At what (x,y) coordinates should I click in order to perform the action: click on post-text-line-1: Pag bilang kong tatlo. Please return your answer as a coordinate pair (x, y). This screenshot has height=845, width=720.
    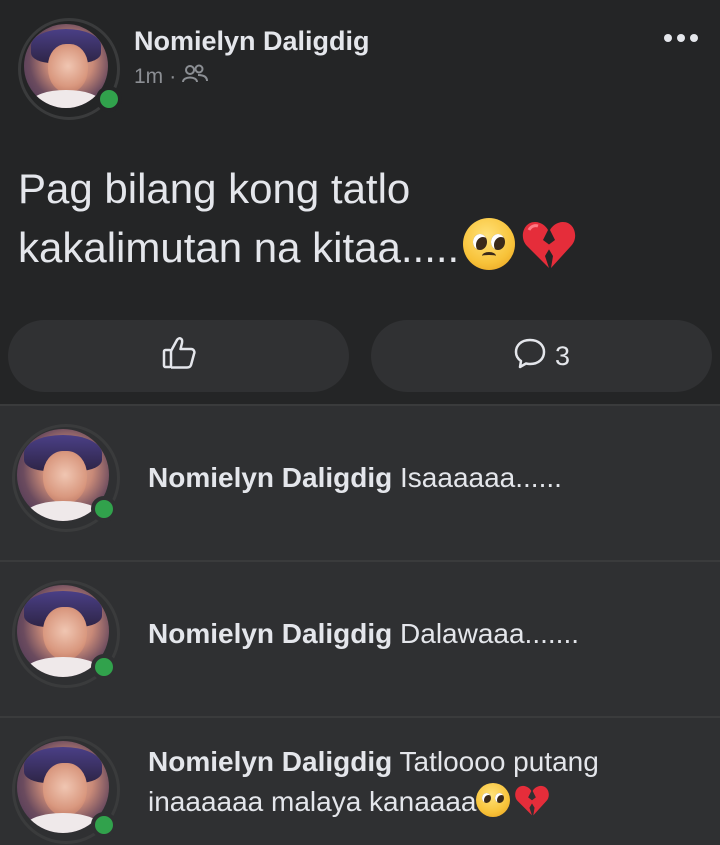
    Looking at the image, I should click on (214, 188).